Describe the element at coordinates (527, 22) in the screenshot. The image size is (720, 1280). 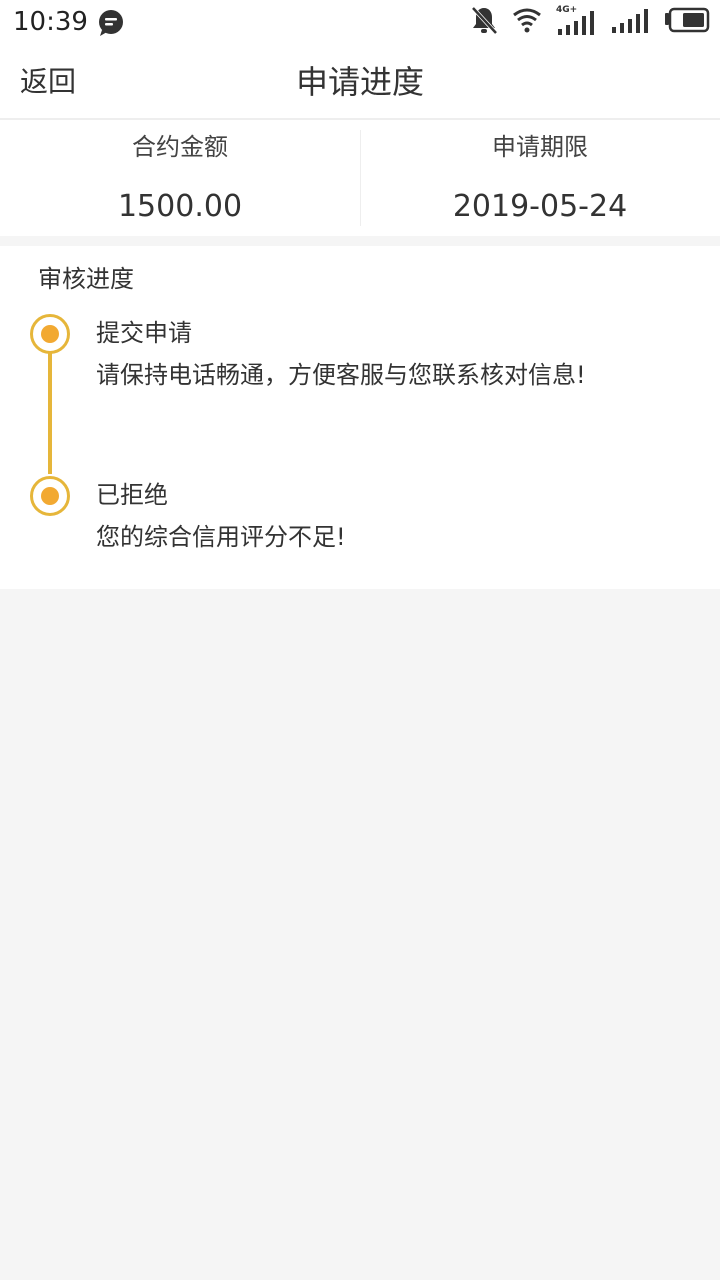
I see `wifi-icon` at that location.